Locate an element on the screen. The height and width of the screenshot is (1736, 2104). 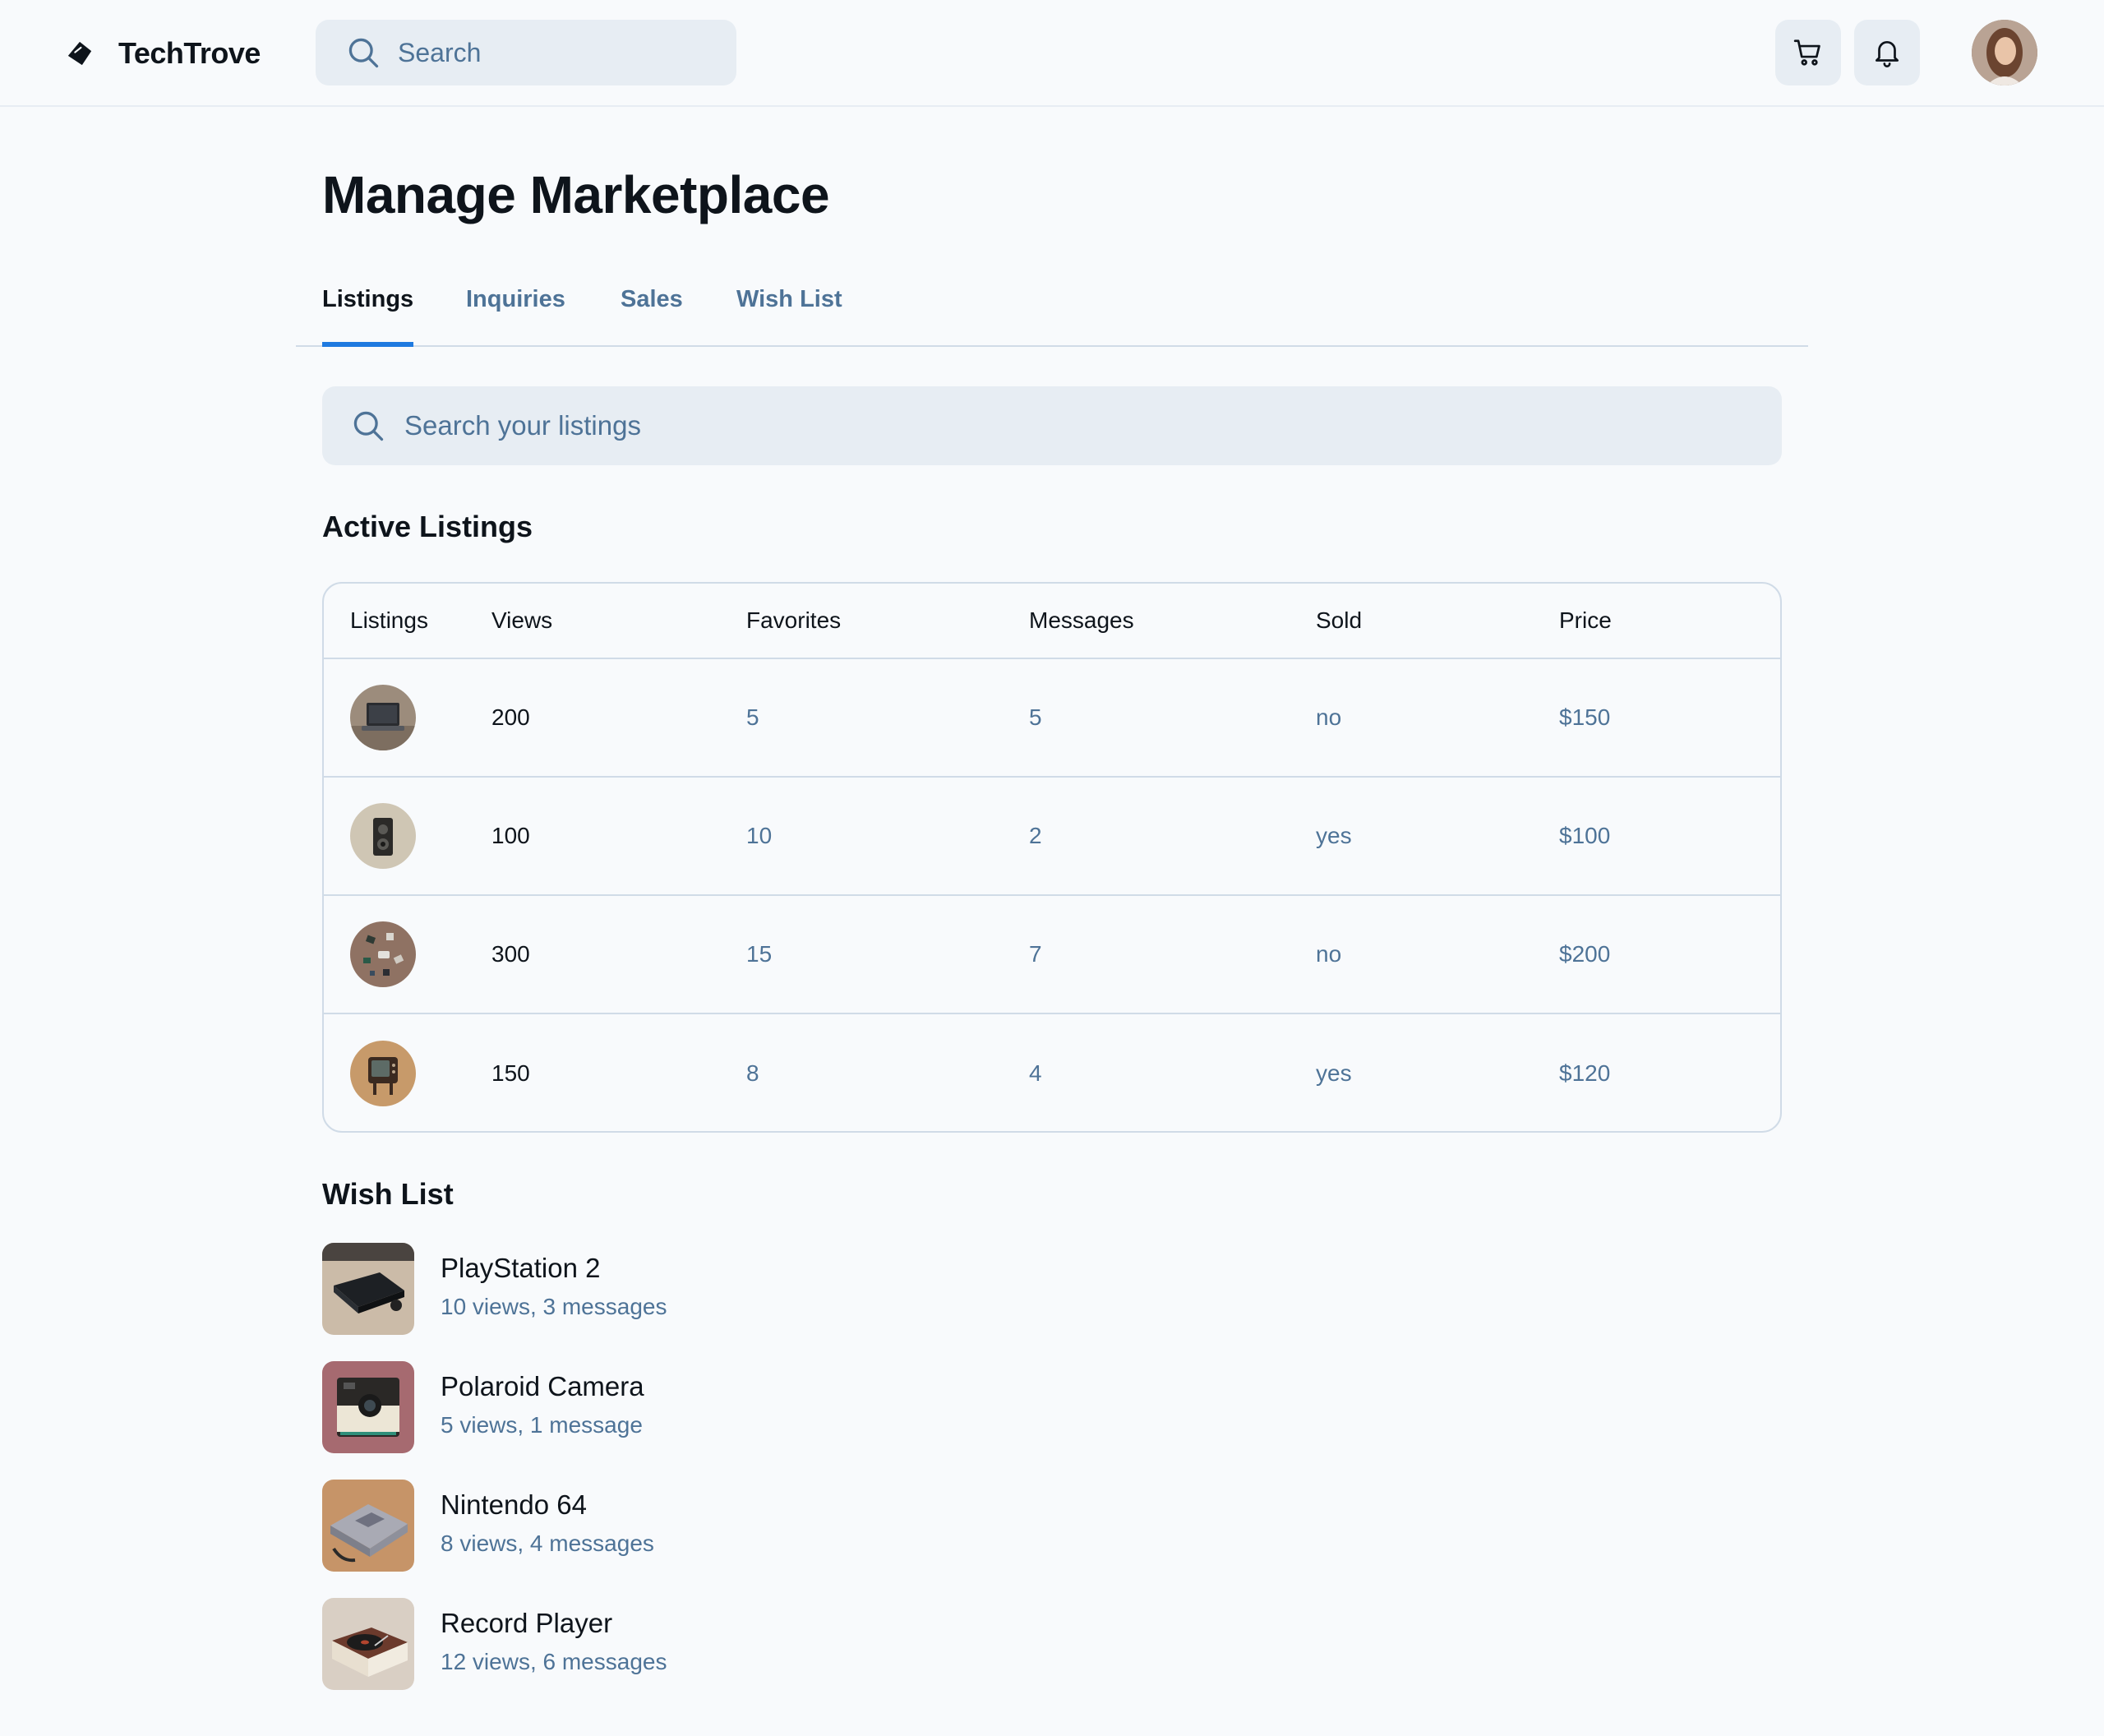
listing-search-input: Search your listings is located at coordinates (1052, 426).